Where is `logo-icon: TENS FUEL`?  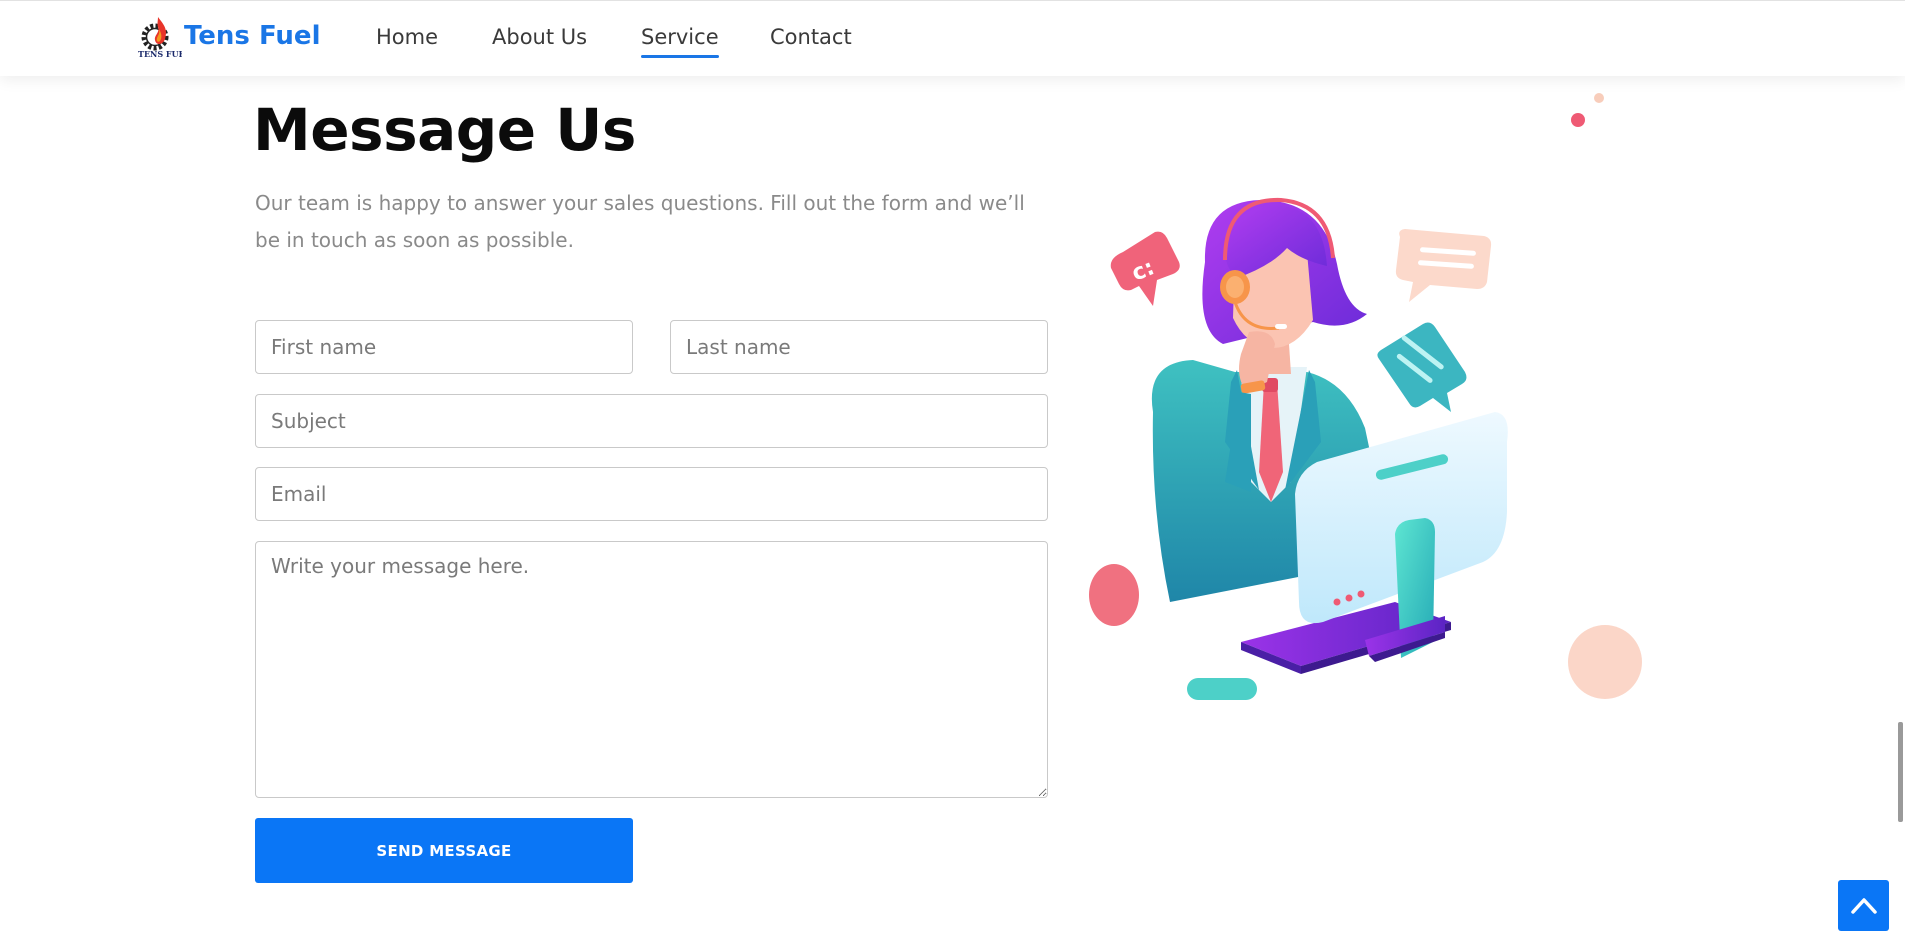
logo-icon: TENS FUEL is located at coordinates (160, 38).